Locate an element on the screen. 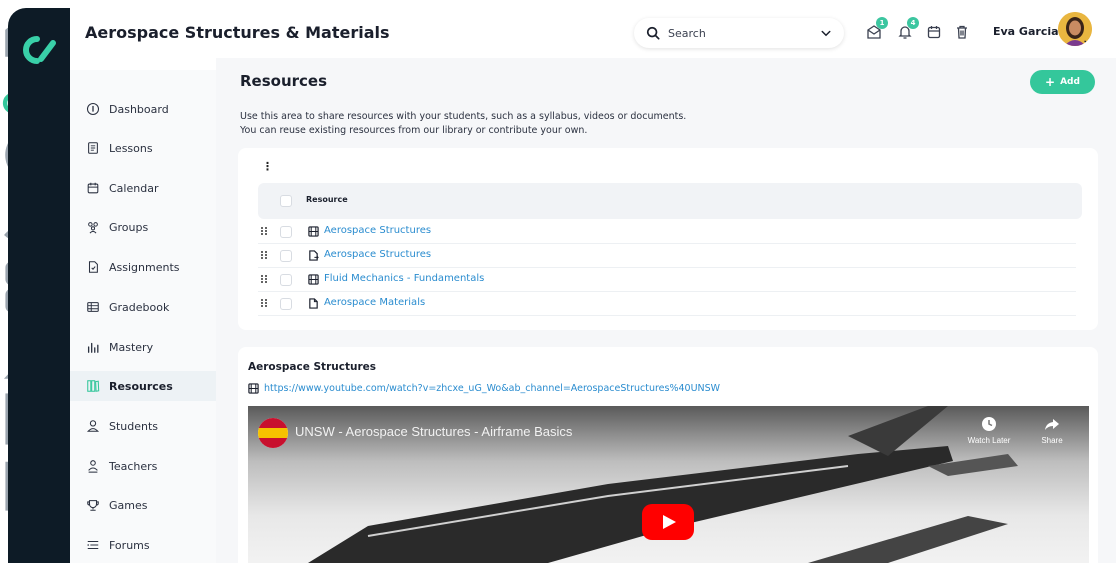 Image resolution: width=1116 pixels, height=563 pixels. search-box: Search is located at coordinates (739, 33).